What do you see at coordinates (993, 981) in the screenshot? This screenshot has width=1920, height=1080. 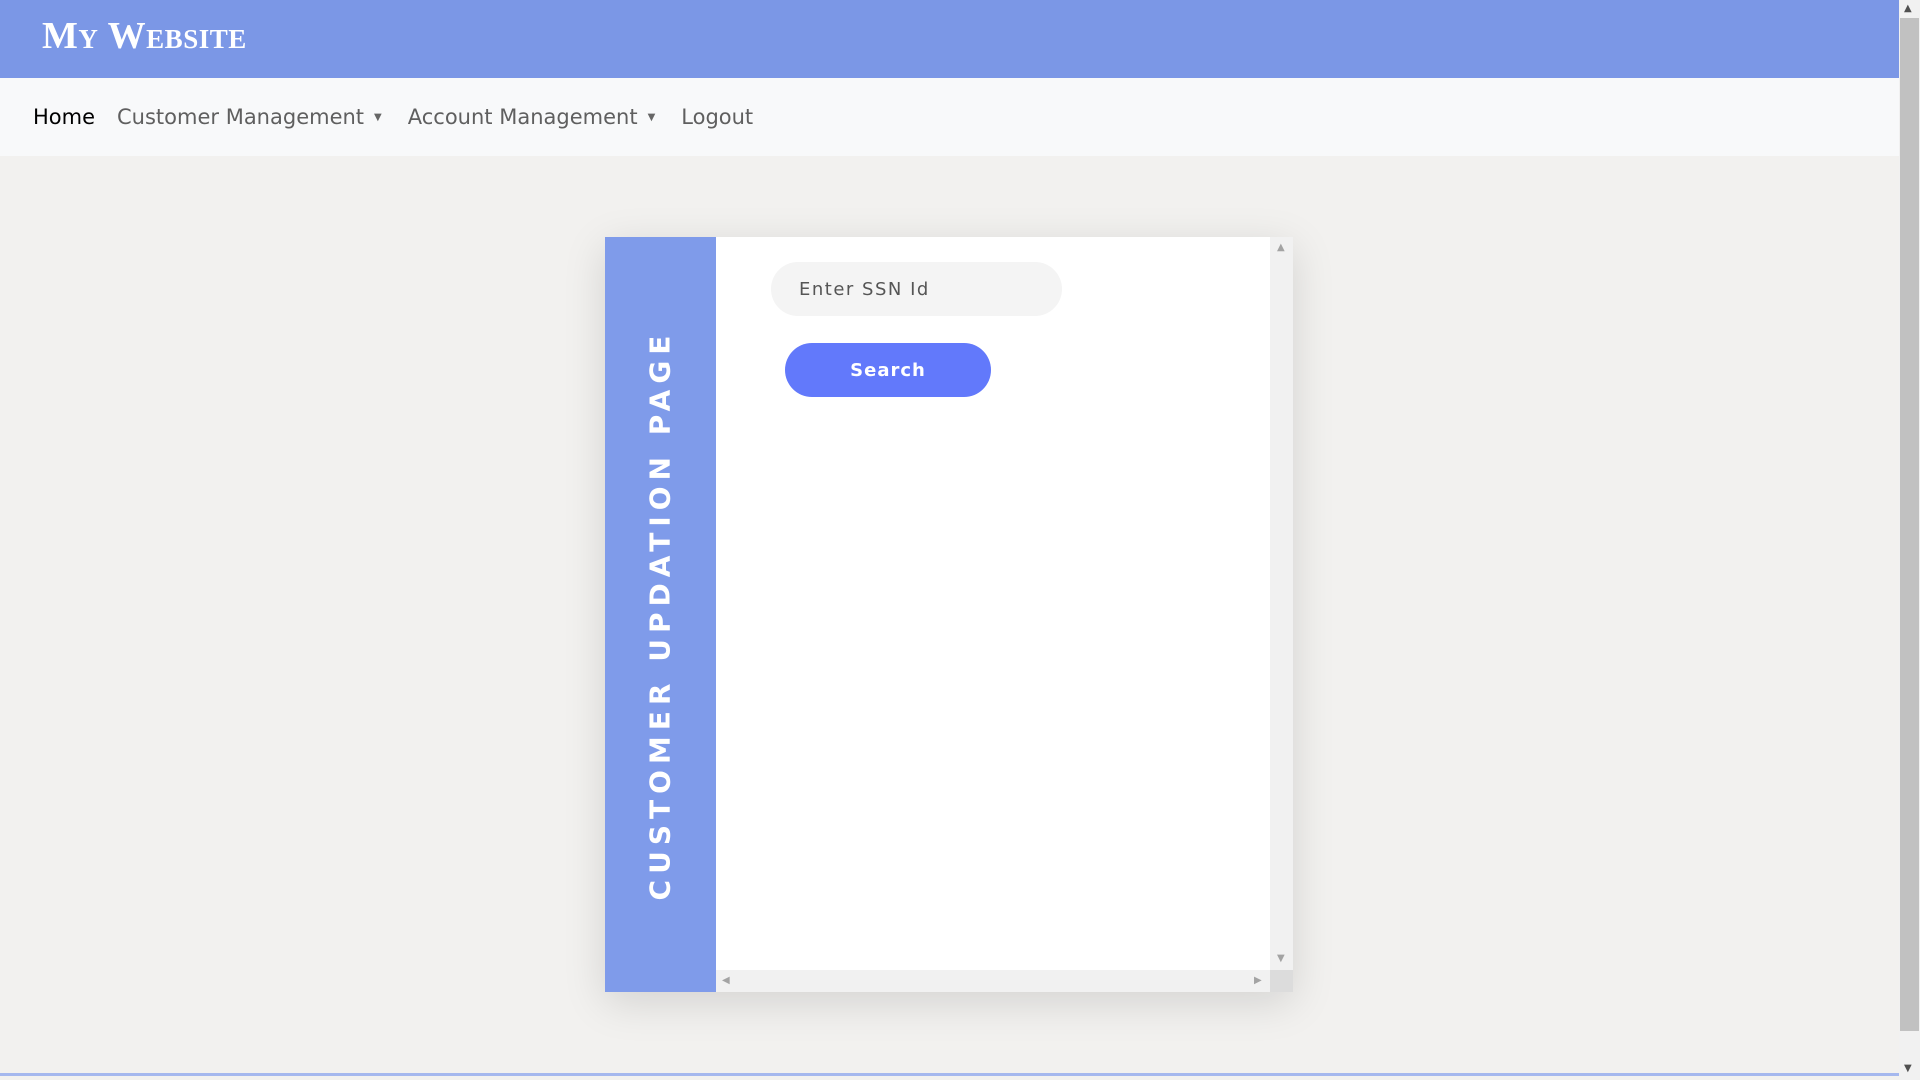 I see `card-horizontal-scrollbar: ◀ ▶` at bounding box center [993, 981].